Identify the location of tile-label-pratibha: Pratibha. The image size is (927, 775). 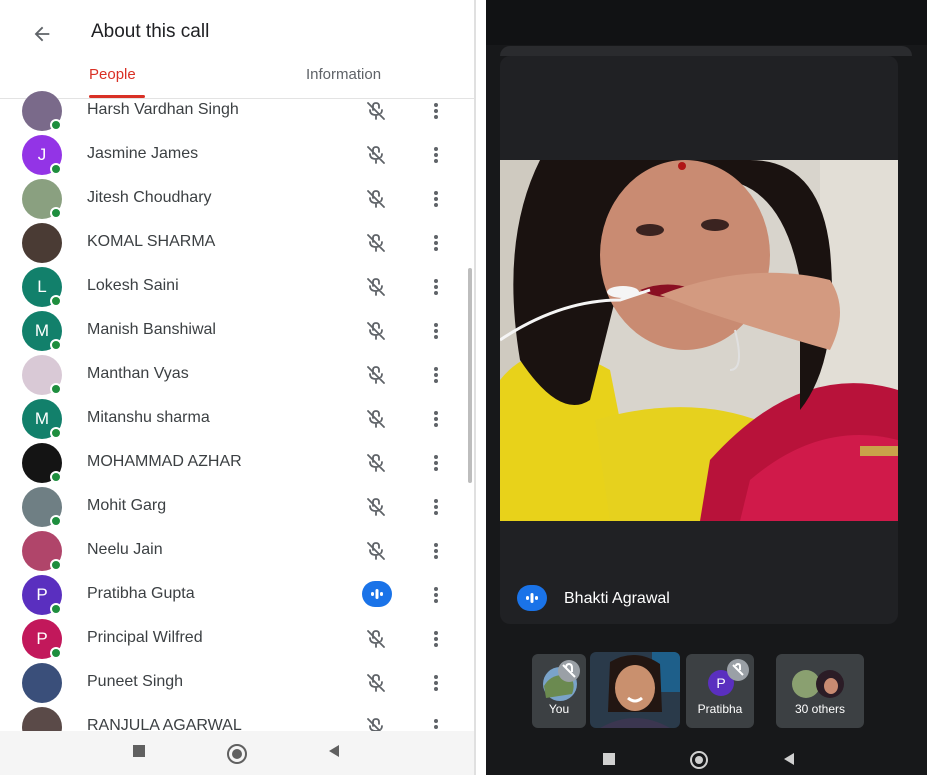
(720, 709).